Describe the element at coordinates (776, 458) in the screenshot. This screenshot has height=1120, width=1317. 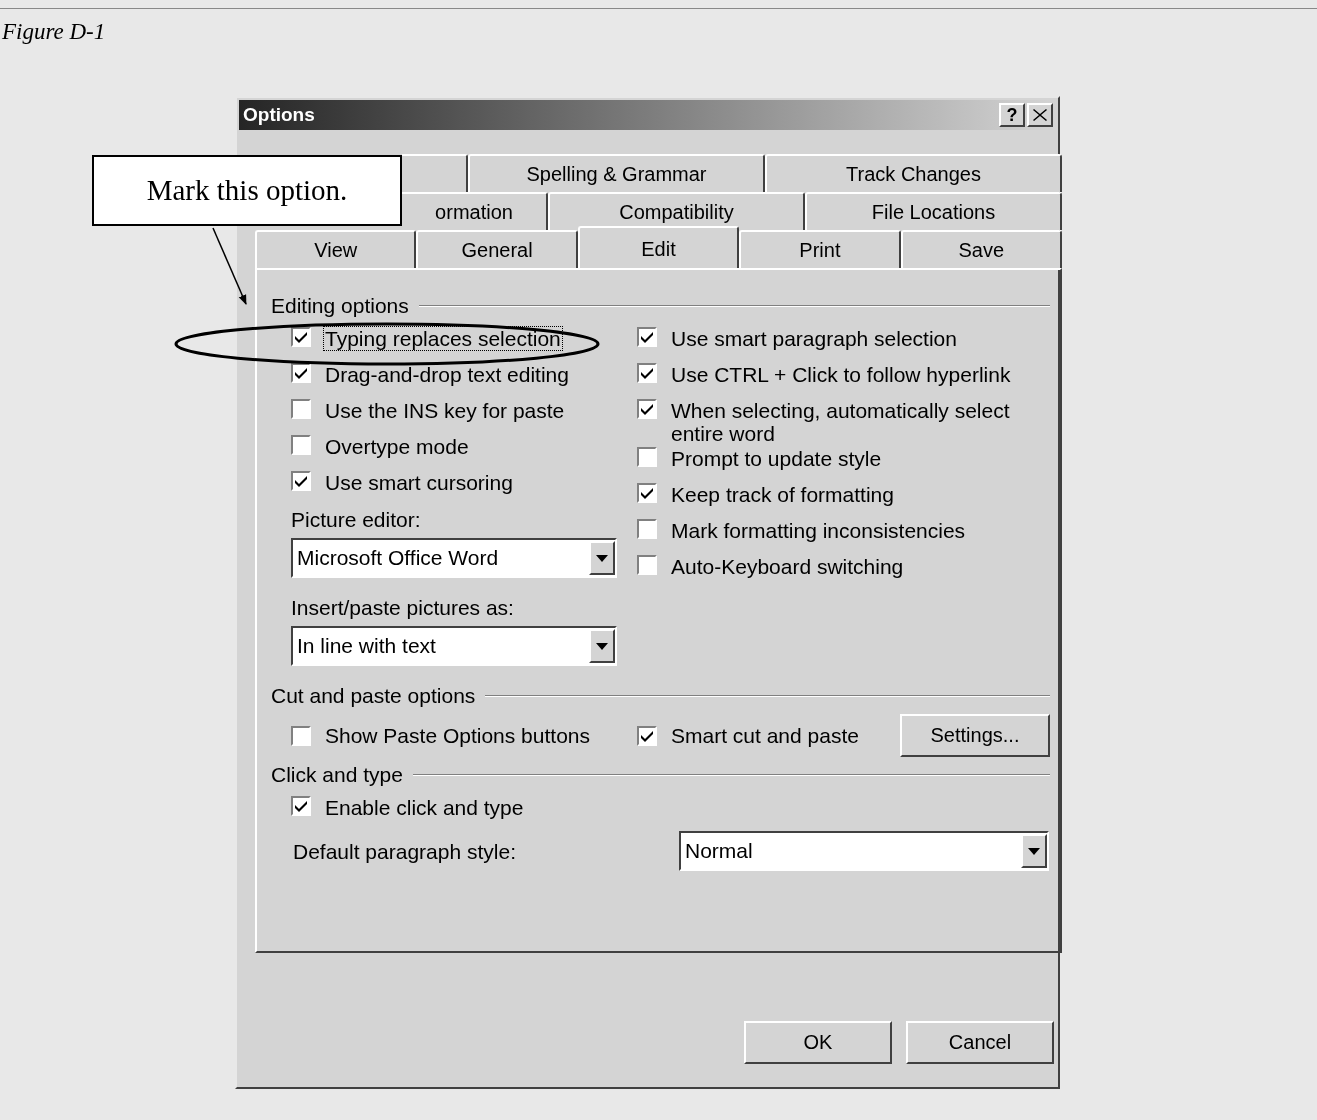
I see `checkbox-label: Prompt to update style` at that location.